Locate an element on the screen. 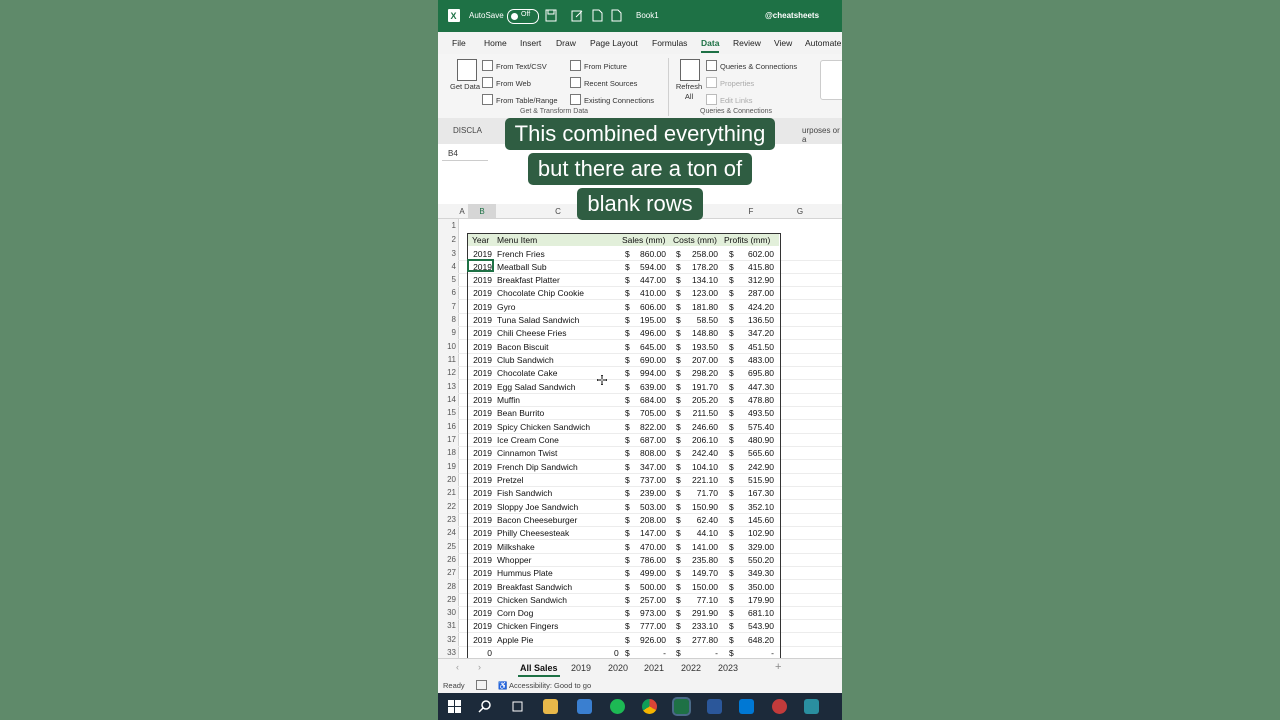 This screenshot has height=720, width=1280. cell-menu-item: Bean Burrito is located at coordinates (520, 413).